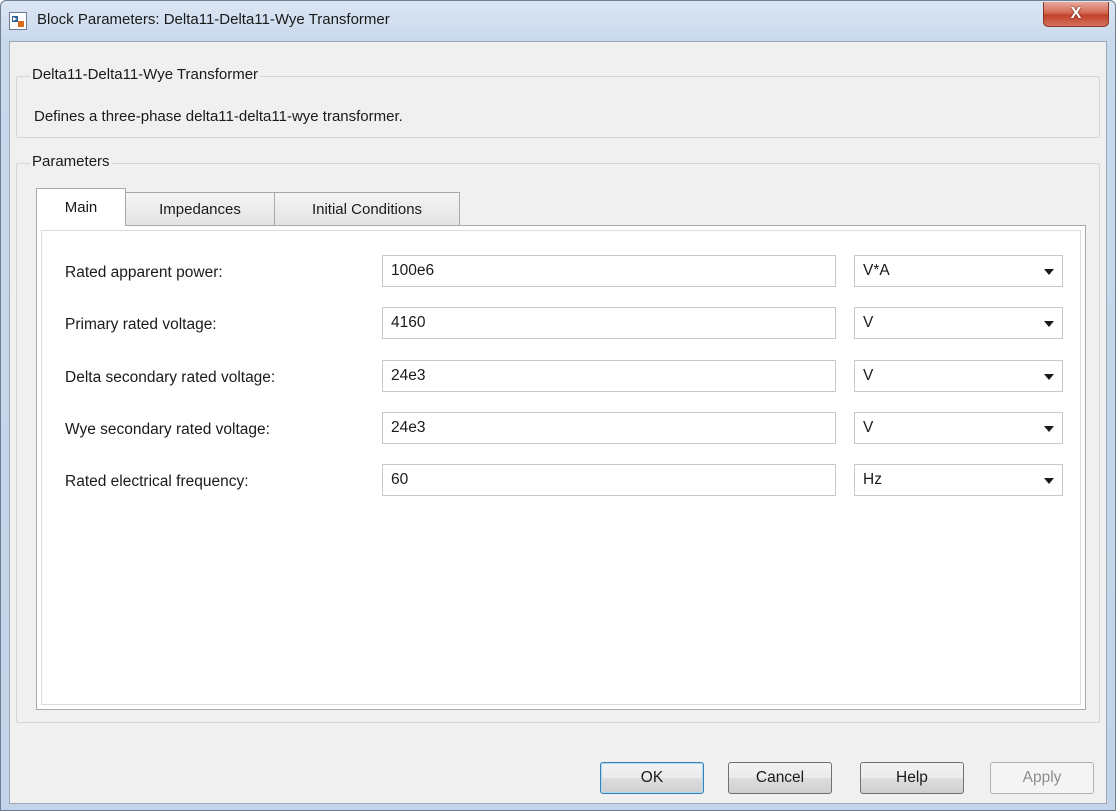 This screenshot has width=1116, height=811. What do you see at coordinates (1042, 778) in the screenshot?
I see `apply-button: Apply` at bounding box center [1042, 778].